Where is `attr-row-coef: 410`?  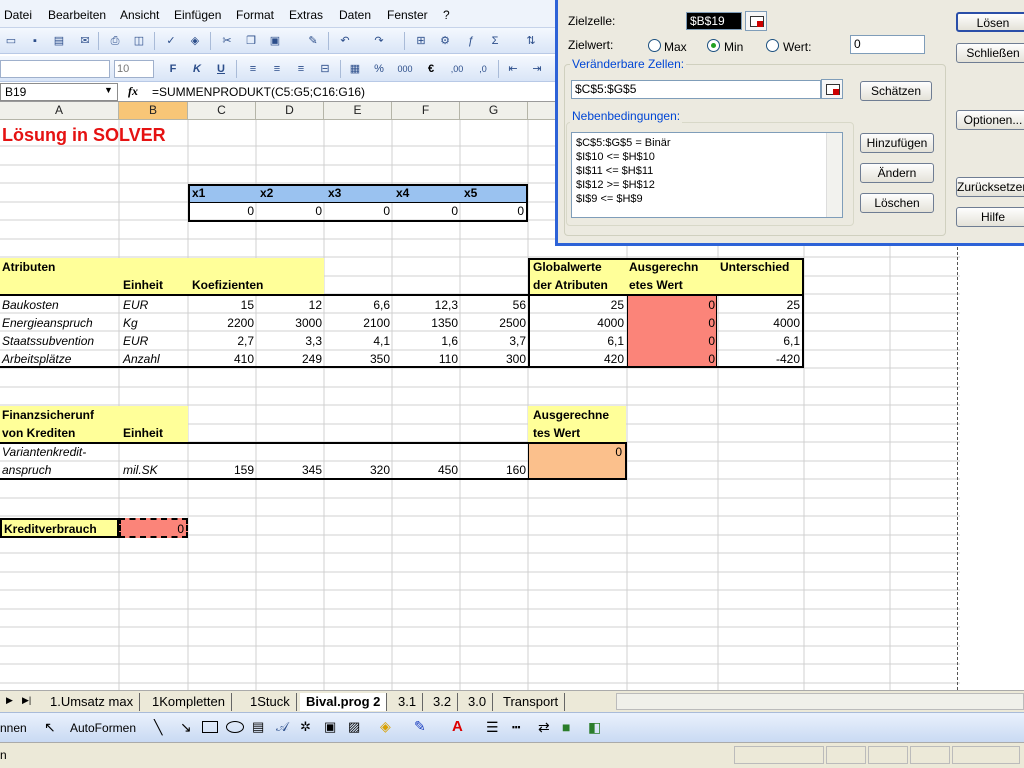 attr-row-coef: 410 is located at coordinates (222, 359).